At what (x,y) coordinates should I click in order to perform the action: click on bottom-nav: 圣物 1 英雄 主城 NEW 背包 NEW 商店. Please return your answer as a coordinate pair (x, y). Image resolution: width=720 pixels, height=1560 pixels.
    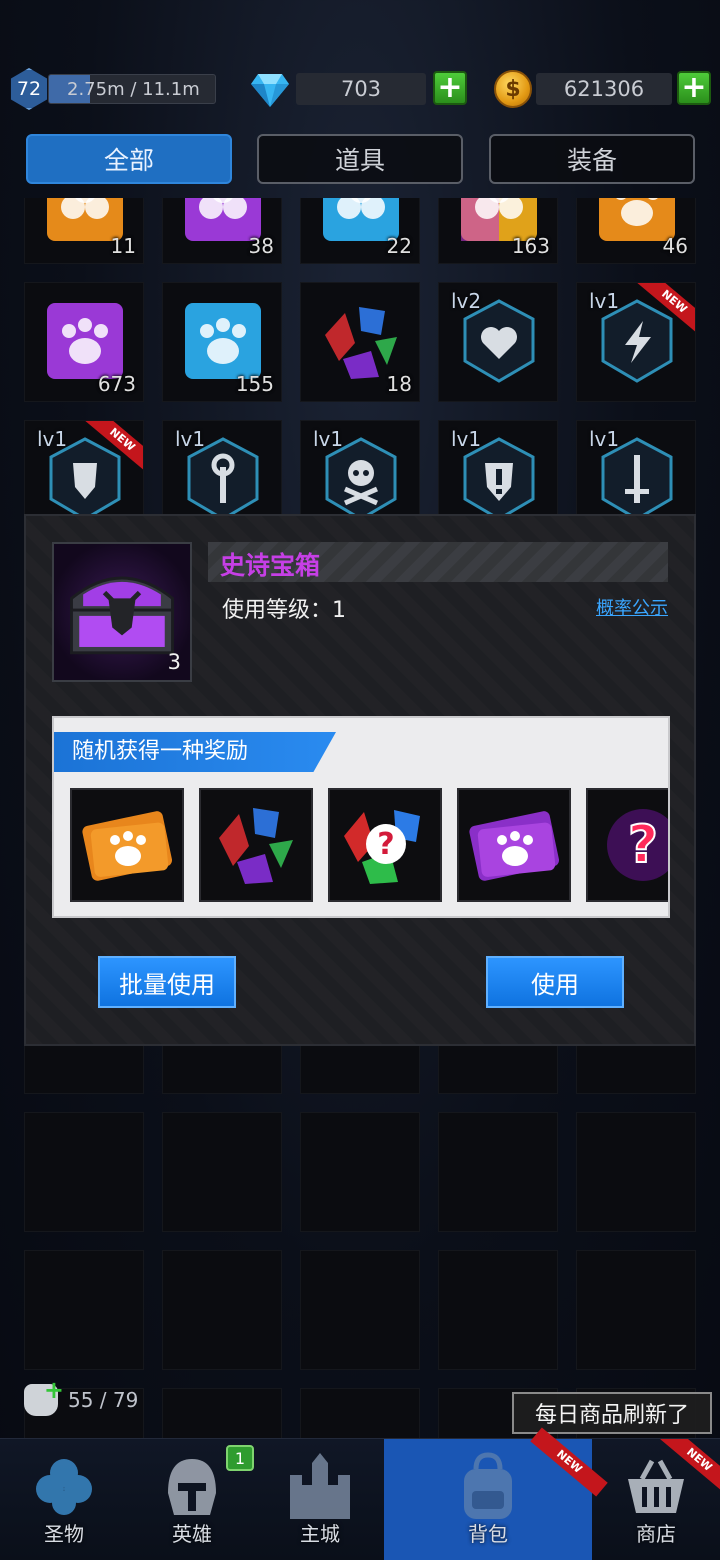
    Looking at the image, I should click on (360, 1493).